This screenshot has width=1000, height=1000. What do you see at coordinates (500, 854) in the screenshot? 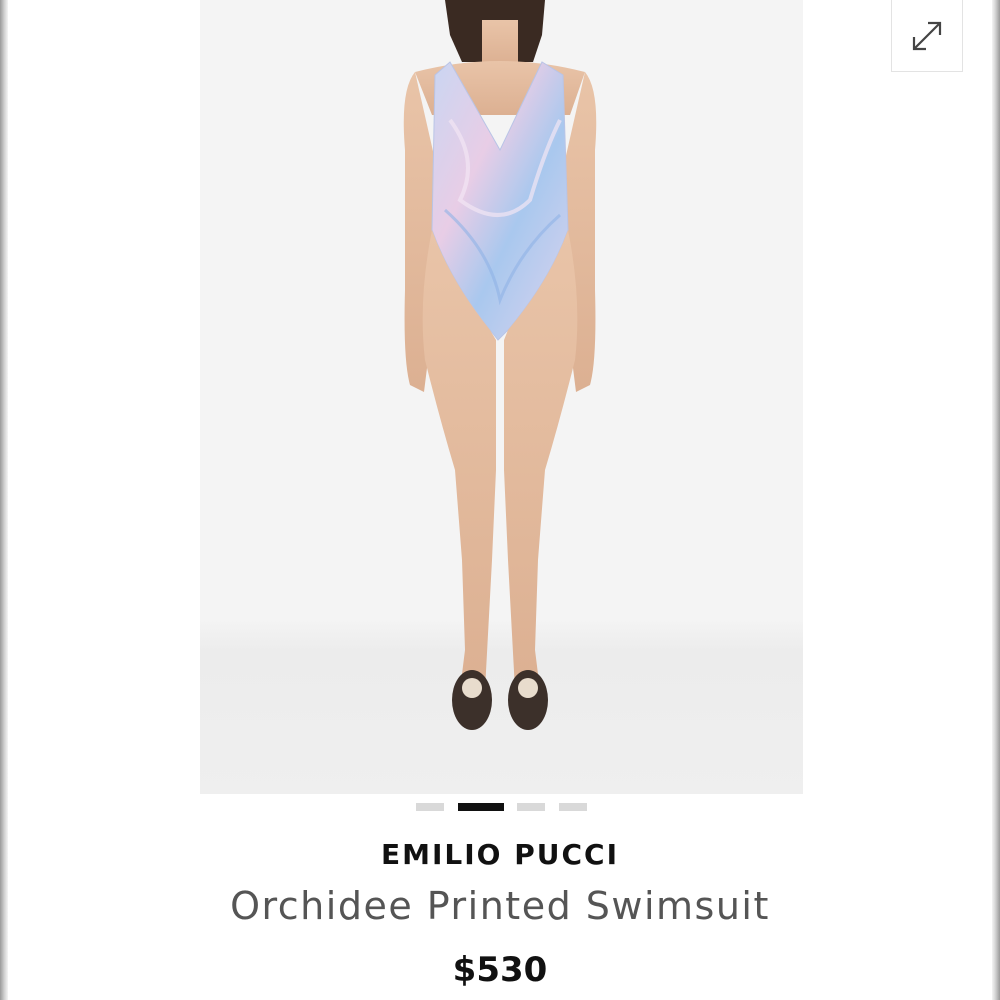
I see `product-brand: EMILIO PUCCI` at bounding box center [500, 854].